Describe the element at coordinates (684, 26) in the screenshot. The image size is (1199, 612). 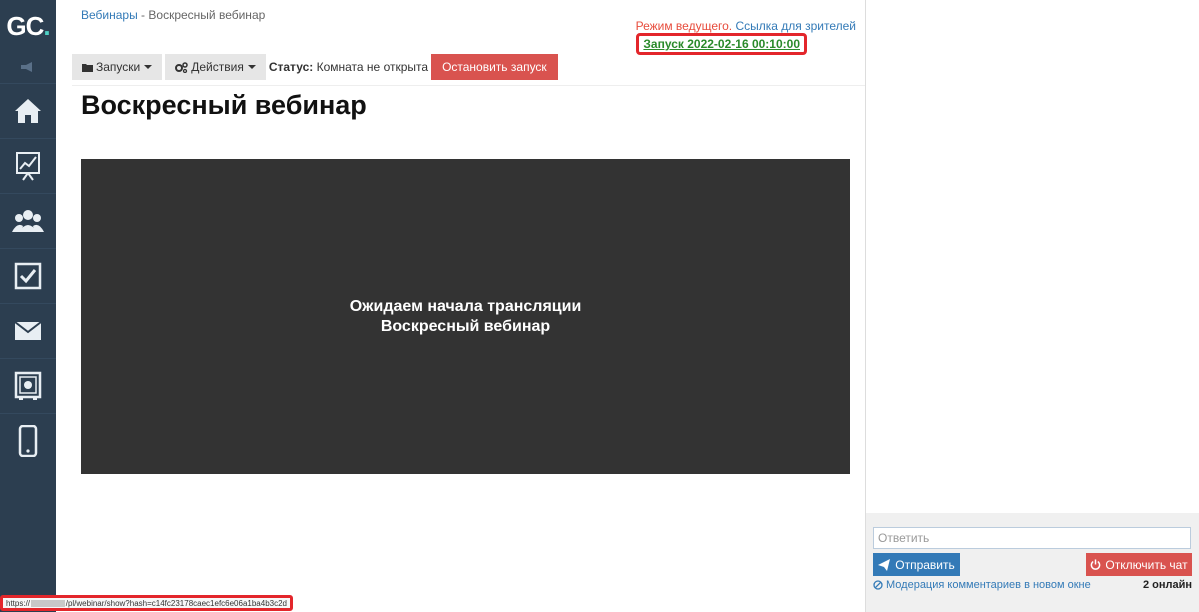
I see `host-mode-text: Режим ведущего.` at that location.